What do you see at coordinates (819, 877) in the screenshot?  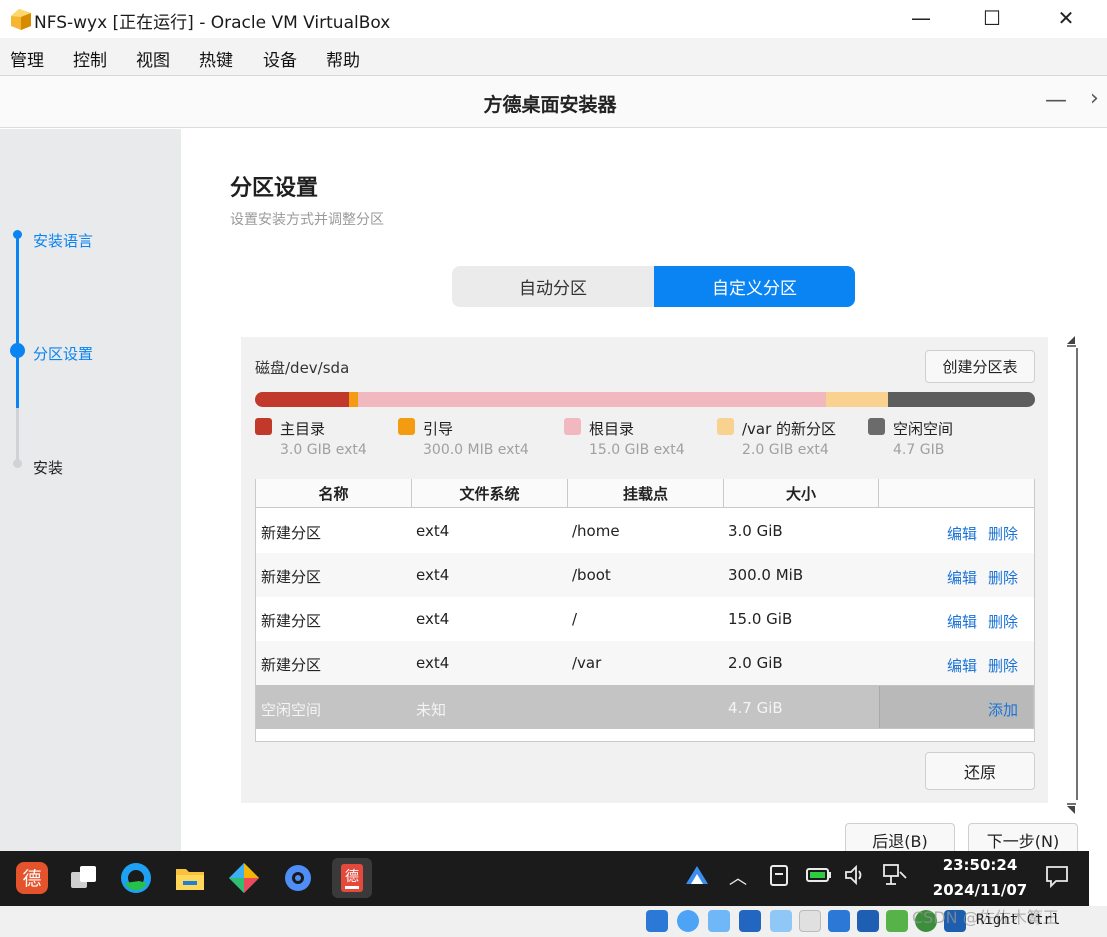 I see `battery-icon` at bounding box center [819, 877].